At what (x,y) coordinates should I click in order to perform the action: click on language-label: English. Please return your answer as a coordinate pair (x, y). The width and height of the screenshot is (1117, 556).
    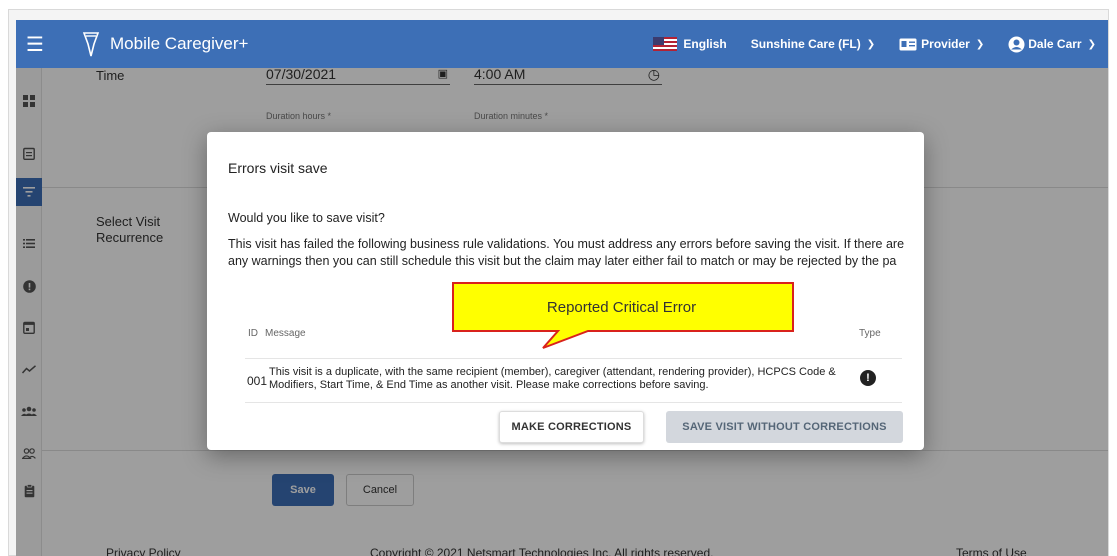
    Looking at the image, I should click on (705, 44).